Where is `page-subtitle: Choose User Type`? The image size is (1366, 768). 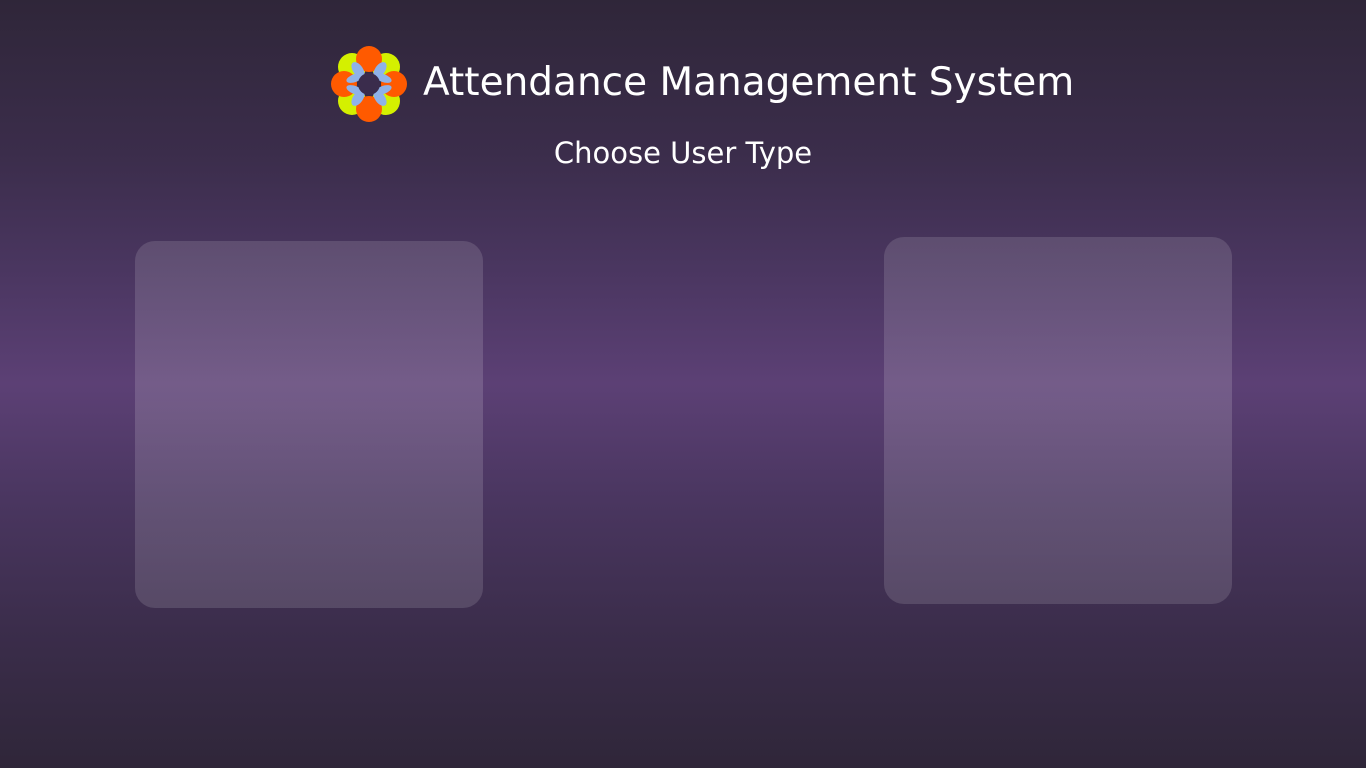 page-subtitle: Choose User Type is located at coordinates (683, 153).